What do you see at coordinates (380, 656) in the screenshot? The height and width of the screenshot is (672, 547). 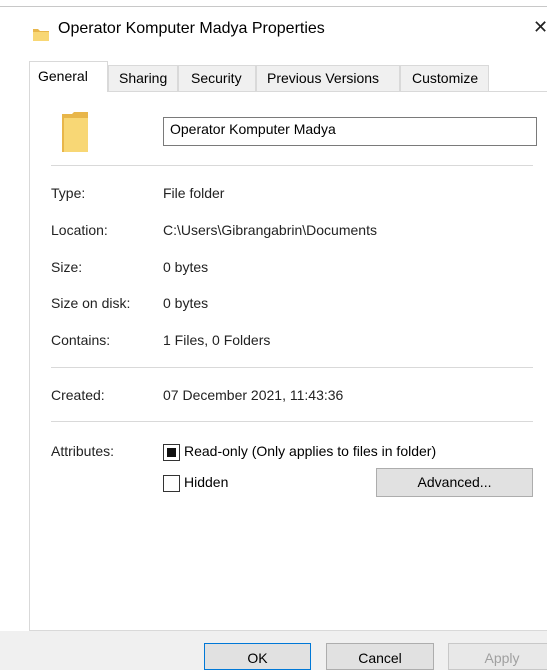 I see `cancel-button: Cancel` at bounding box center [380, 656].